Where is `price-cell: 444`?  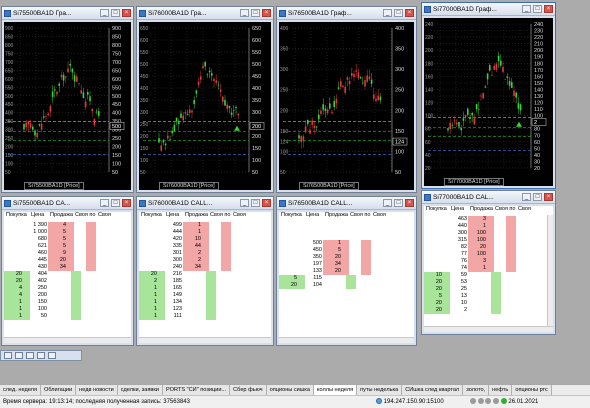 price-cell: 444 is located at coordinates (173, 232).